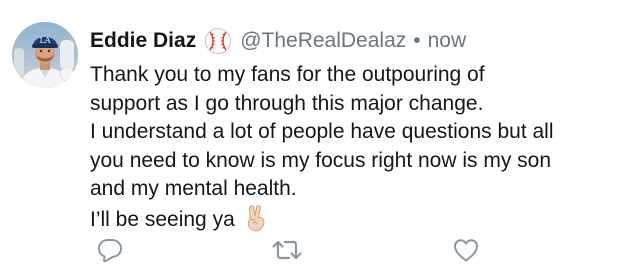  I want to click on heart-icon, so click(466, 250).